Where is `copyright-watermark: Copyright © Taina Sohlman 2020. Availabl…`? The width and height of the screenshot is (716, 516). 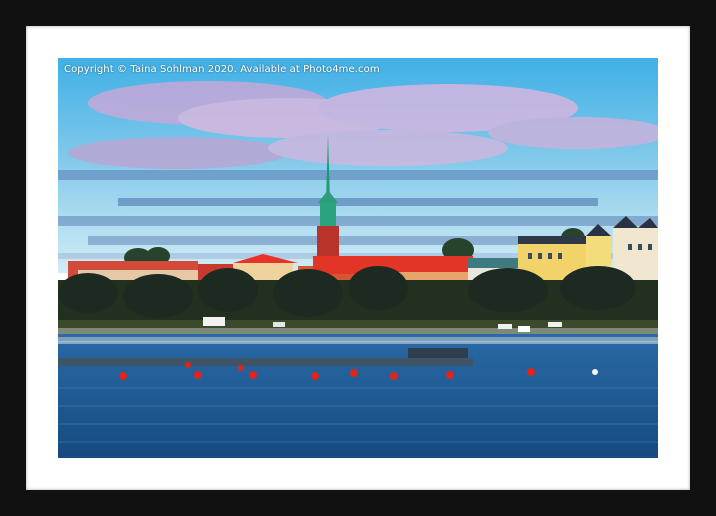
copyright-watermark: Copyright © Taina Sohlman 2020. Availabl… is located at coordinates (222, 69).